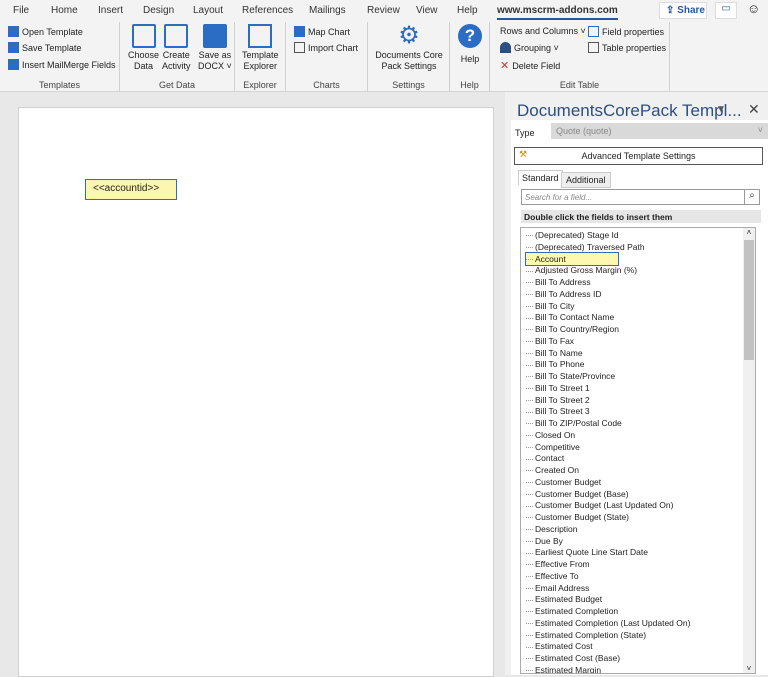 The image size is (768, 677). I want to click on open-template-button: Open Template, so click(45, 31).